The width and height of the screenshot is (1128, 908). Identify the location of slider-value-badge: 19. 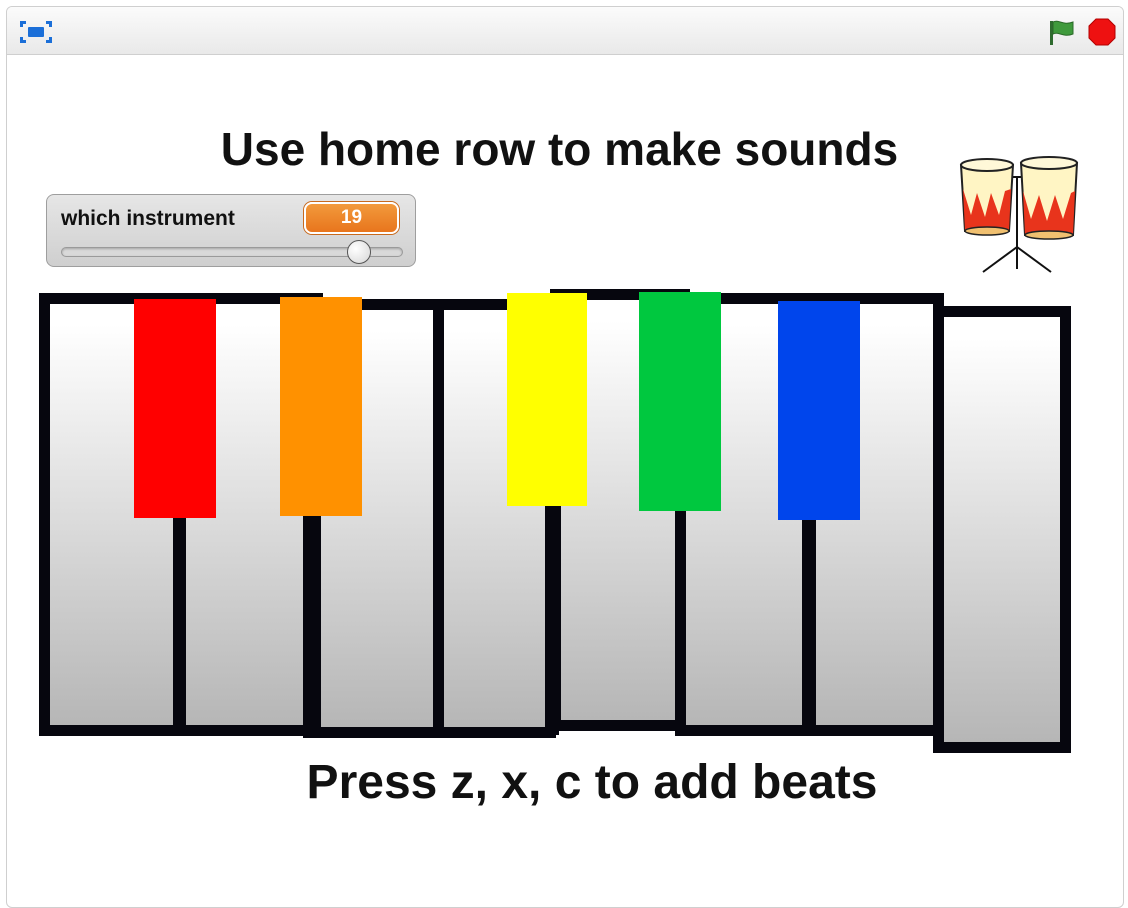
(351, 218).